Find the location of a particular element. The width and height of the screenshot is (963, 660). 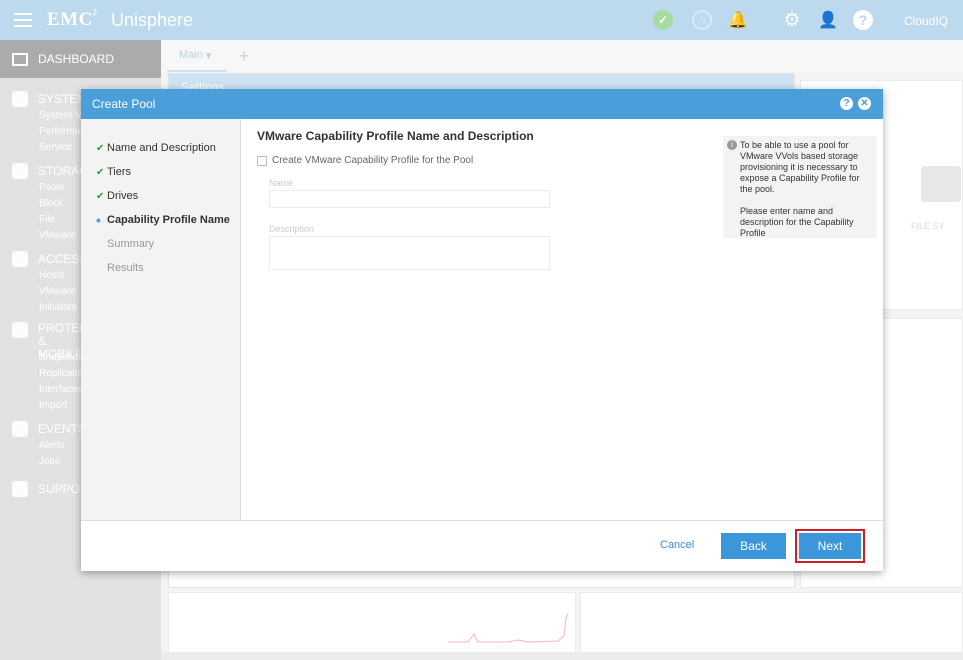

next-button-highlight: Next is located at coordinates (830, 546).